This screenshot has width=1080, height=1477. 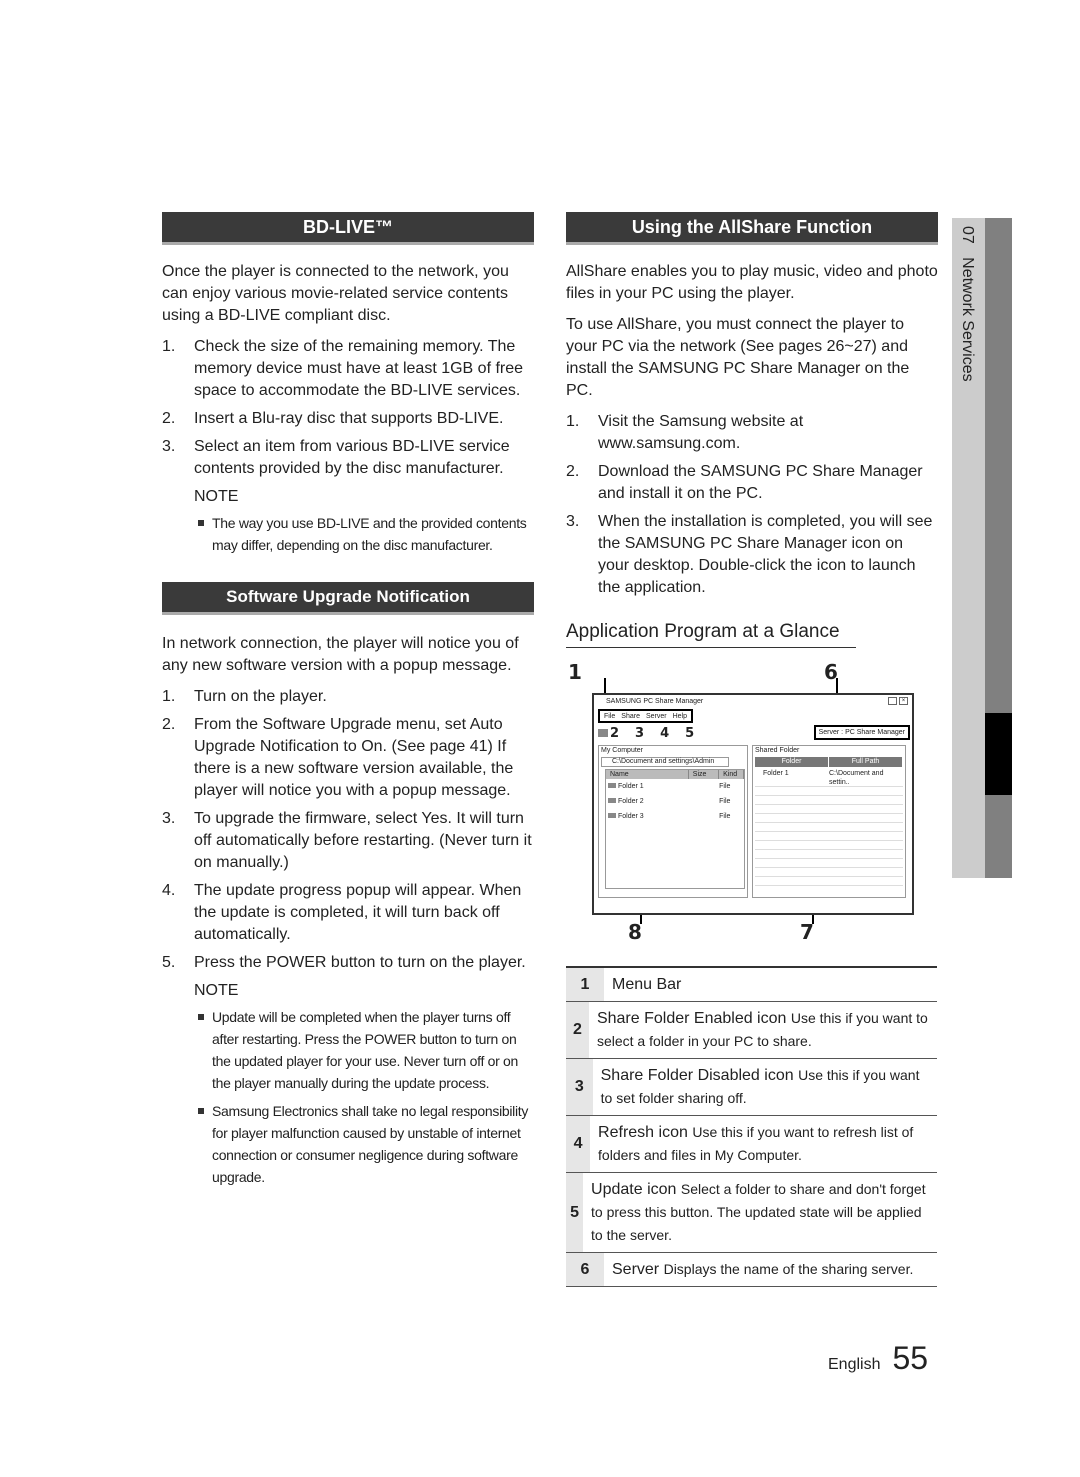 What do you see at coordinates (892, 701) in the screenshot?
I see `minimize-icon` at bounding box center [892, 701].